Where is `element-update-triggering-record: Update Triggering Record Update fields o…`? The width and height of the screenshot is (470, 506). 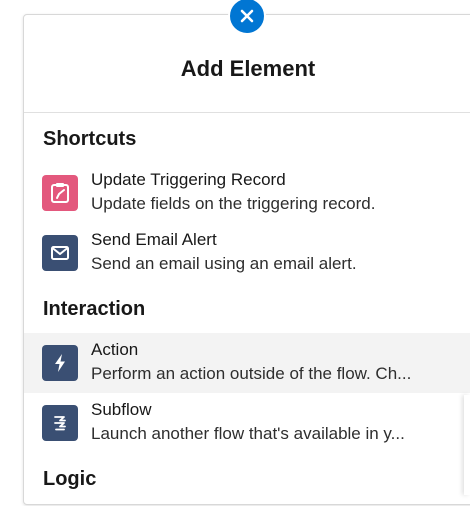
element-update-triggering-record: Update Triggering Record Update fields o… is located at coordinates (247, 193).